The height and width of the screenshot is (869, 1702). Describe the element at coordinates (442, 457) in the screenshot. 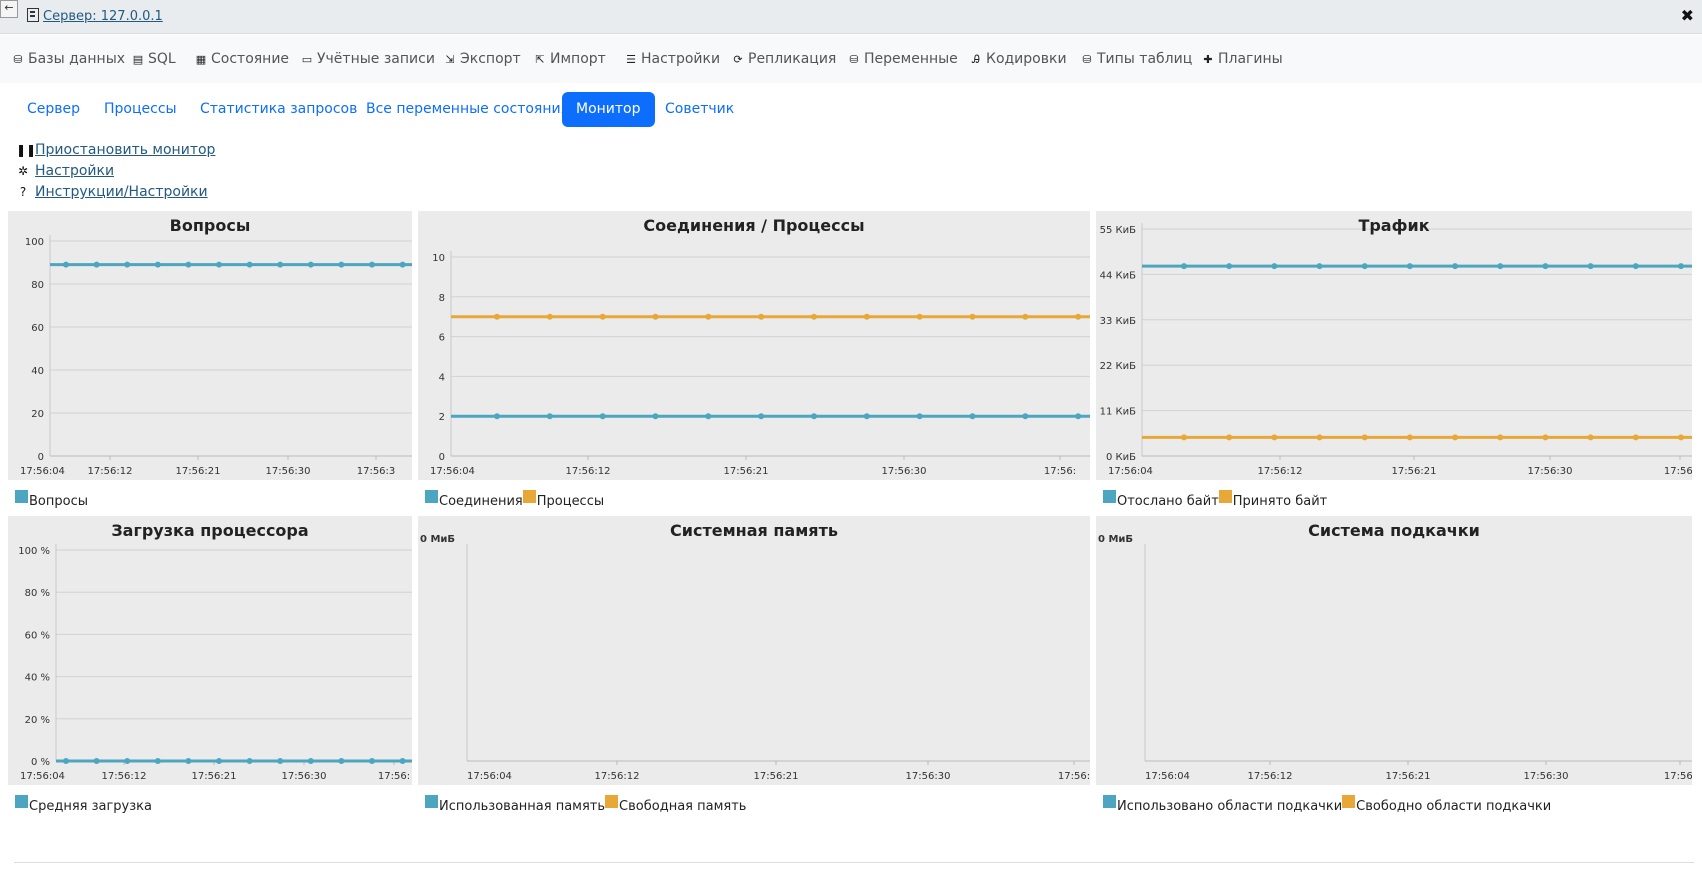

I see `y-tick-label: 0` at that location.